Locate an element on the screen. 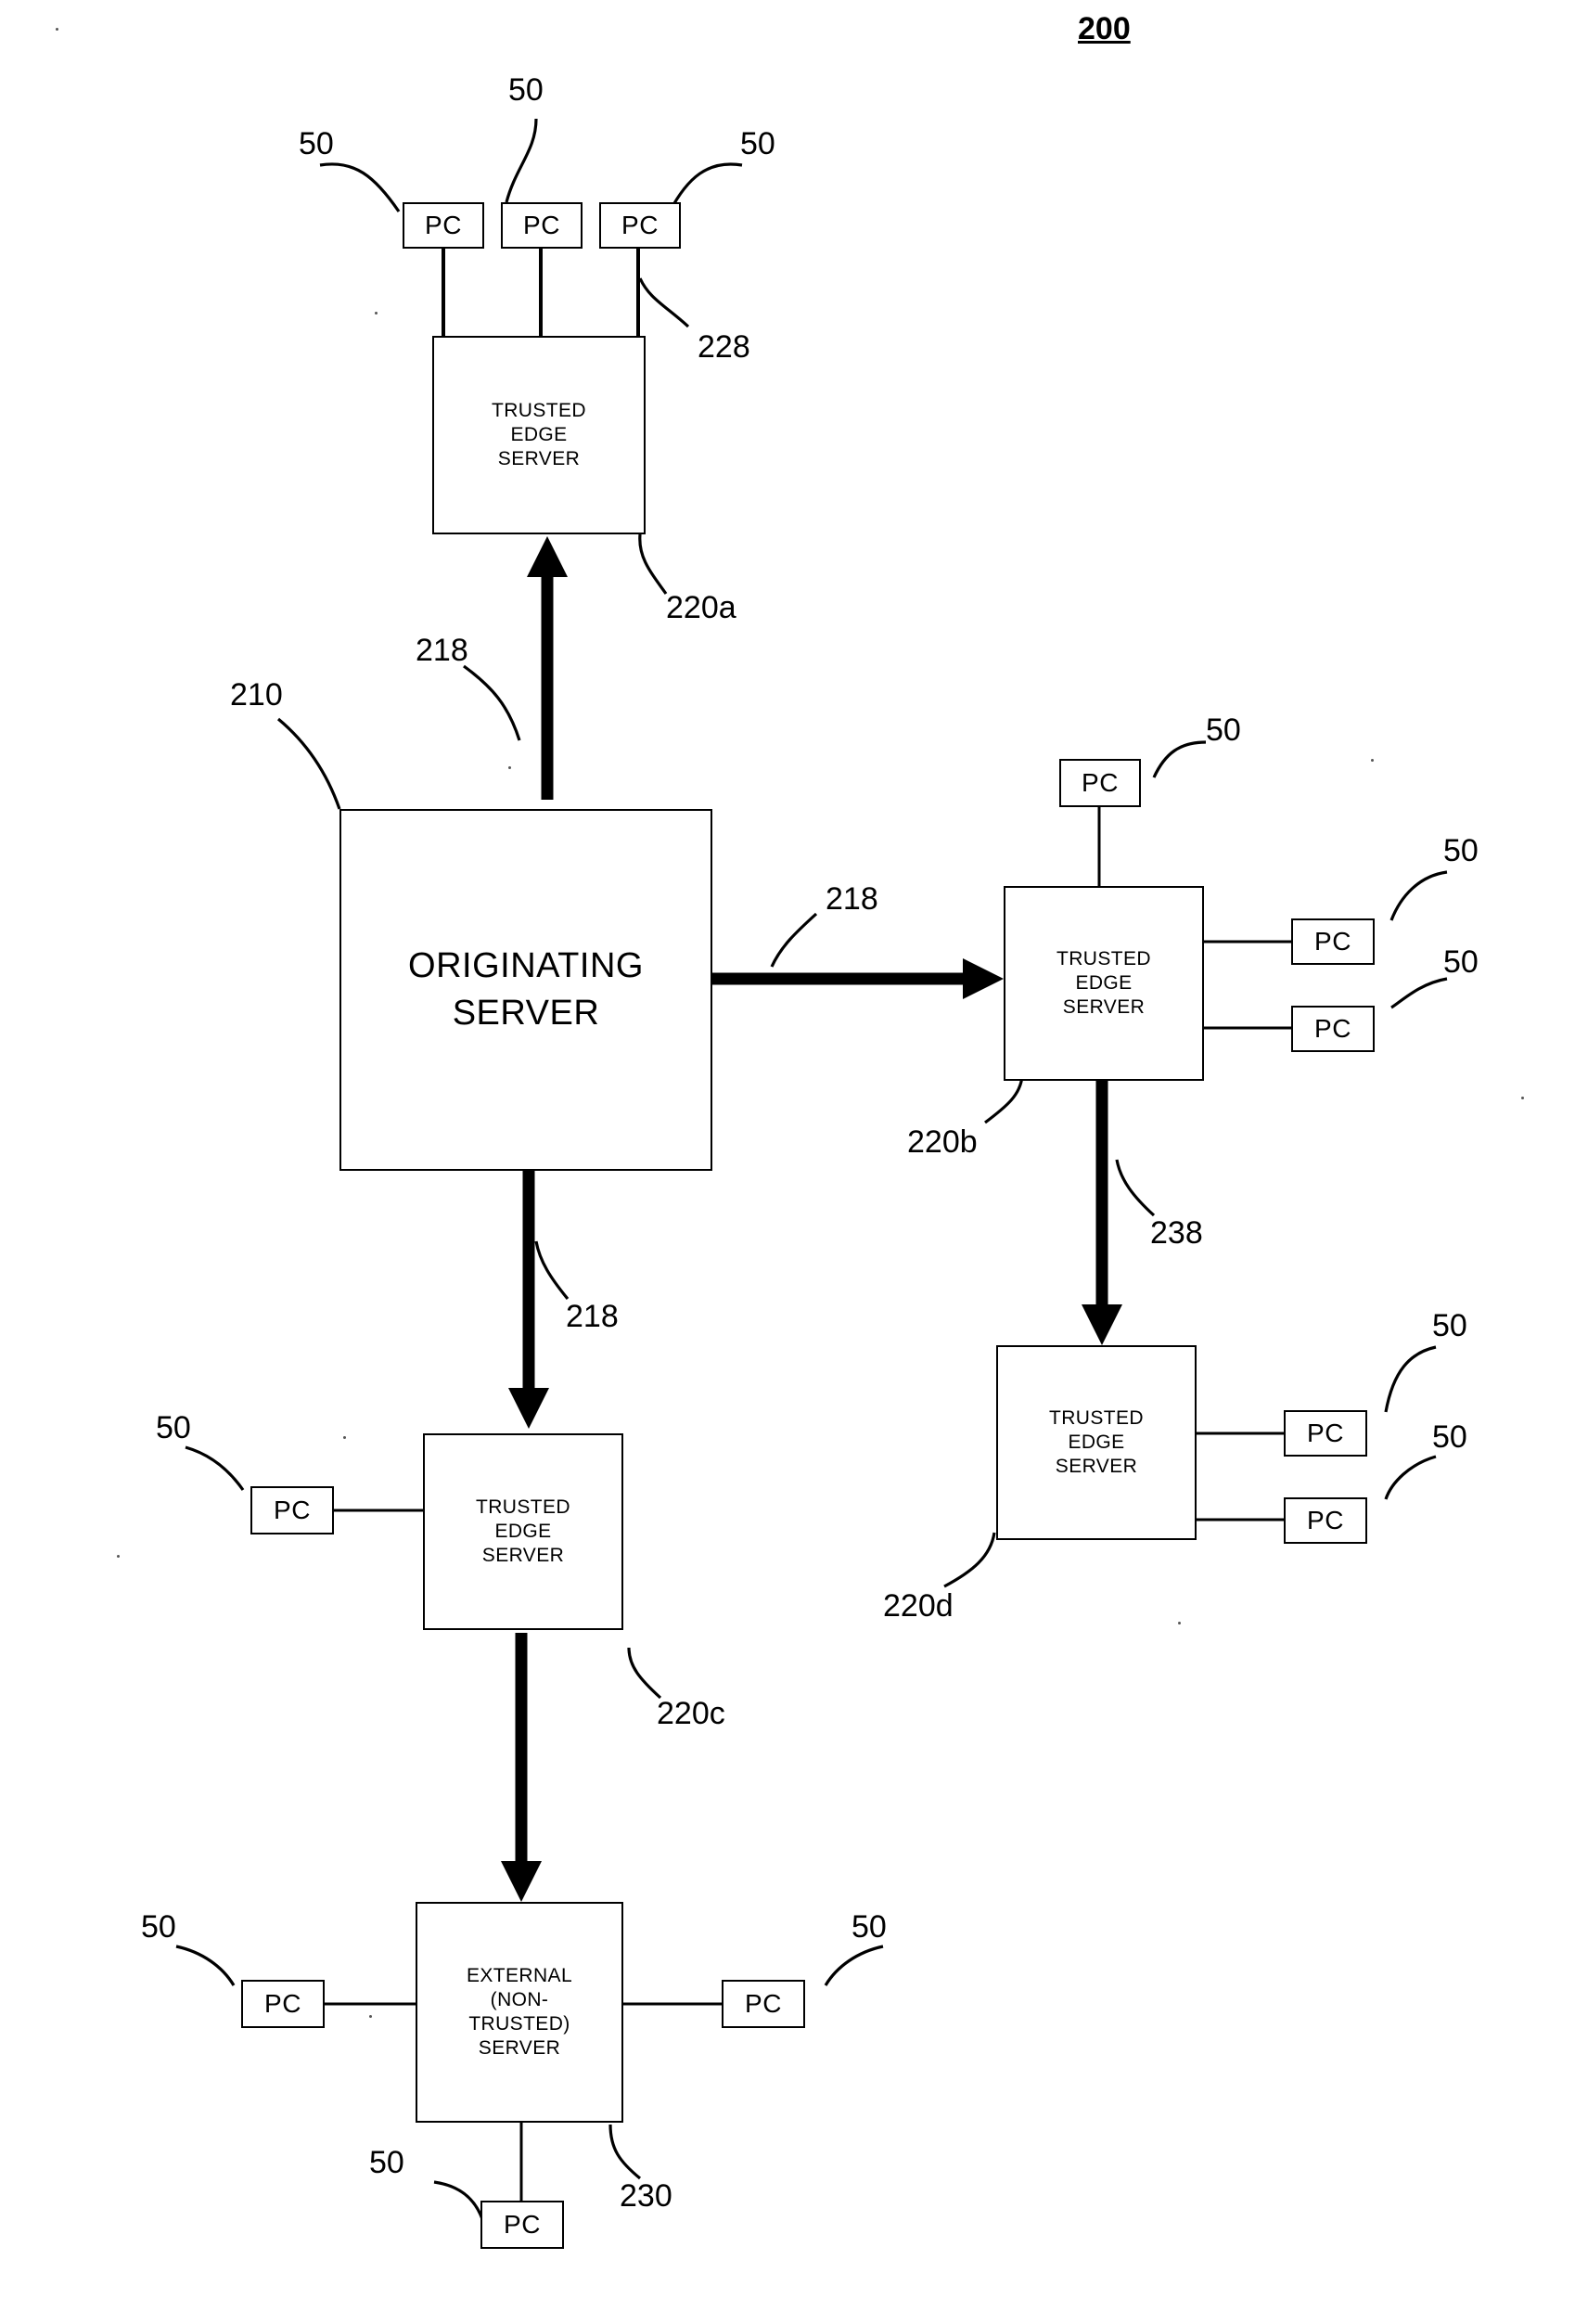 This screenshot has height=2324, width=1575. trusted-edge-server-d: TRUSTED EDGE SERVER is located at coordinates (1096, 1442).